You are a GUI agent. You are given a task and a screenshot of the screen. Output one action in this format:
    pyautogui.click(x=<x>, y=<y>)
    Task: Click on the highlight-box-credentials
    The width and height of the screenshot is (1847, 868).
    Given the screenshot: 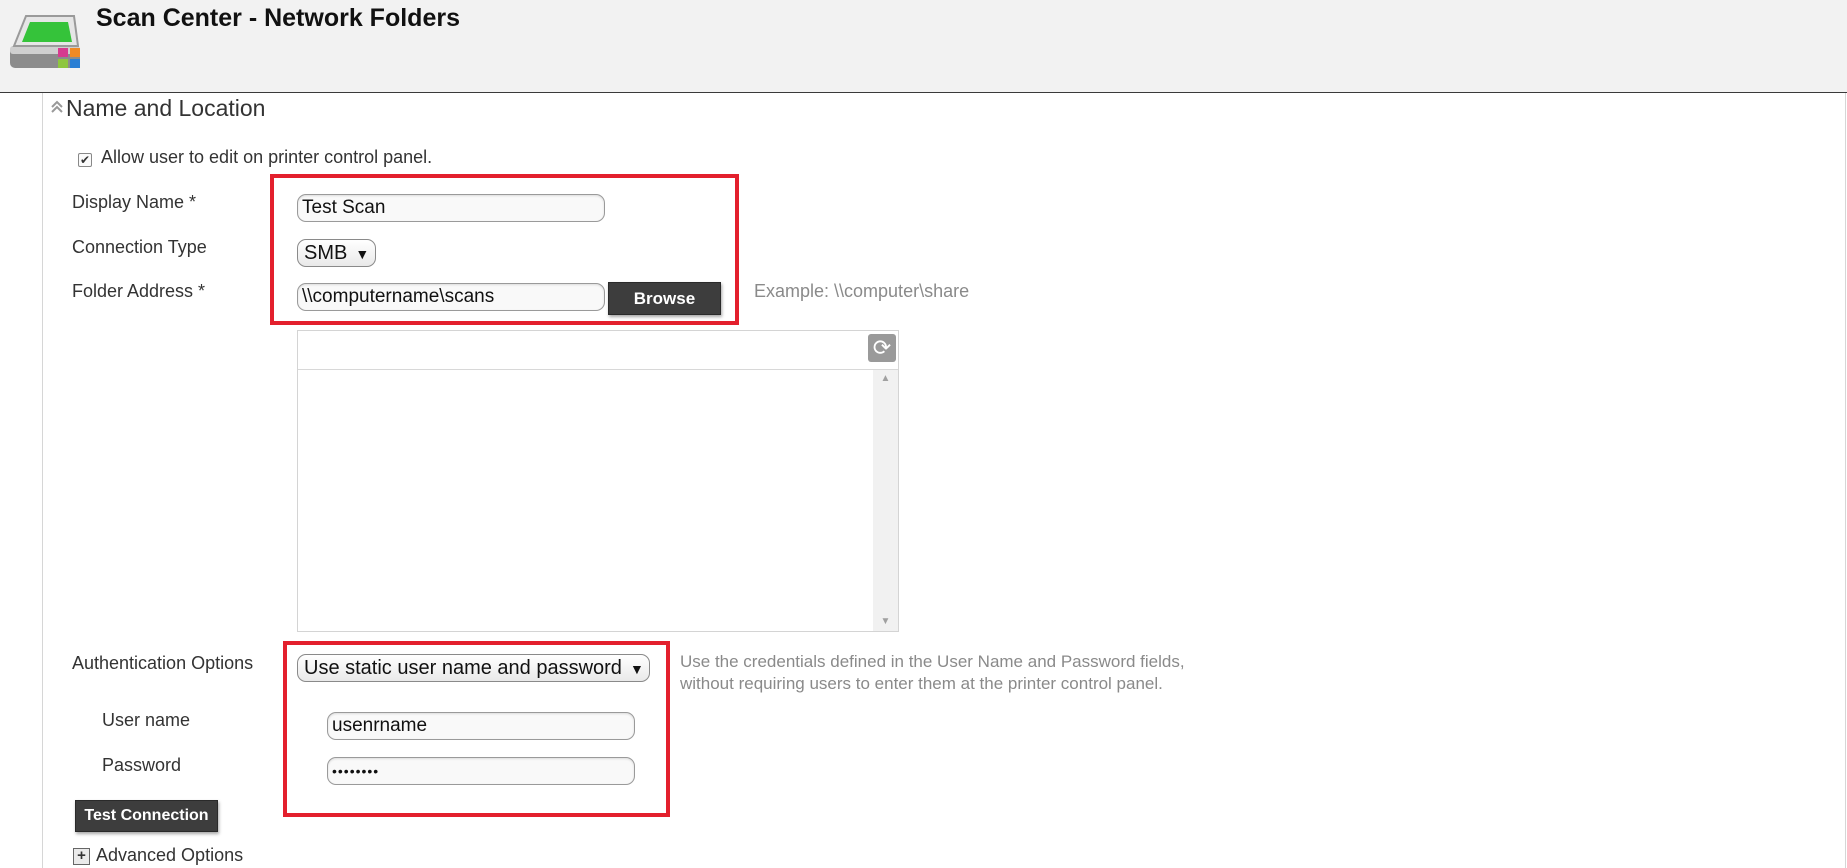 What is the action you would take?
    pyautogui.click(x=476, y=729)
    